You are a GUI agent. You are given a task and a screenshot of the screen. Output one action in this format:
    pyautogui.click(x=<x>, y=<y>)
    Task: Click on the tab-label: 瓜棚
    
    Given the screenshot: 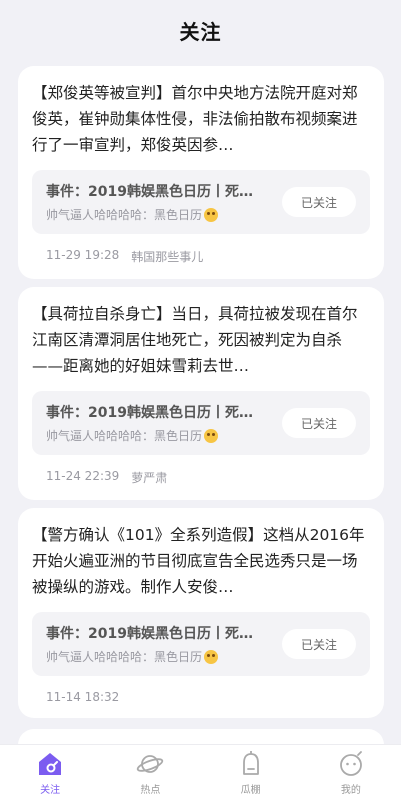 What is the action you would take?
    pyautogui.click(x=250, y=790)
    